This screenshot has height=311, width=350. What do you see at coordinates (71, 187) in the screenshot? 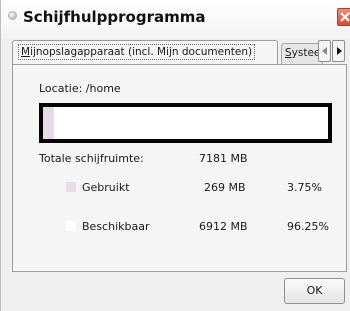
I see `used-color-swatch` at bounding box center [71, 187].